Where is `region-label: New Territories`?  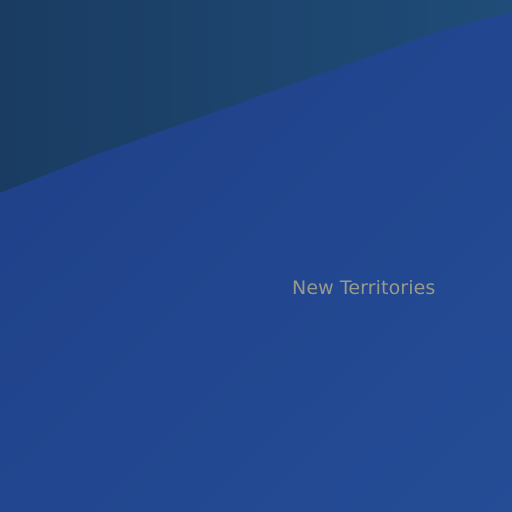 region-label: New Territories is located at coordinates (364, 288).